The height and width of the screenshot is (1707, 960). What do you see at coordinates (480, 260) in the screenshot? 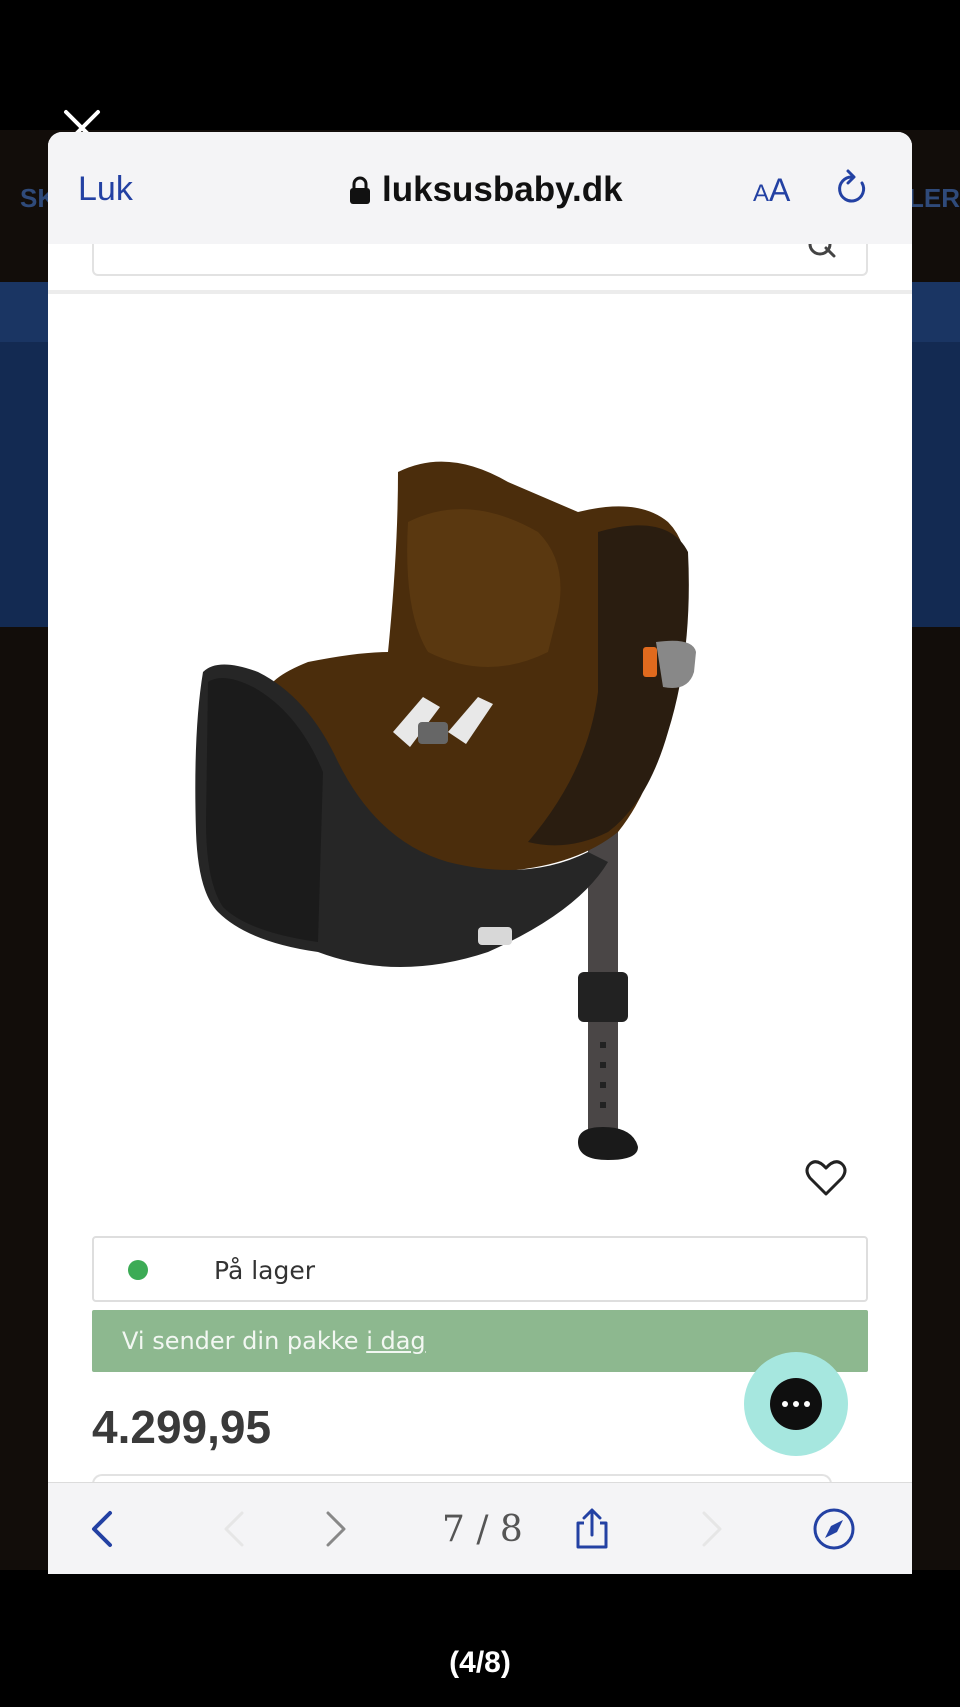
I see `search-input` at bounding box center [480, 260].